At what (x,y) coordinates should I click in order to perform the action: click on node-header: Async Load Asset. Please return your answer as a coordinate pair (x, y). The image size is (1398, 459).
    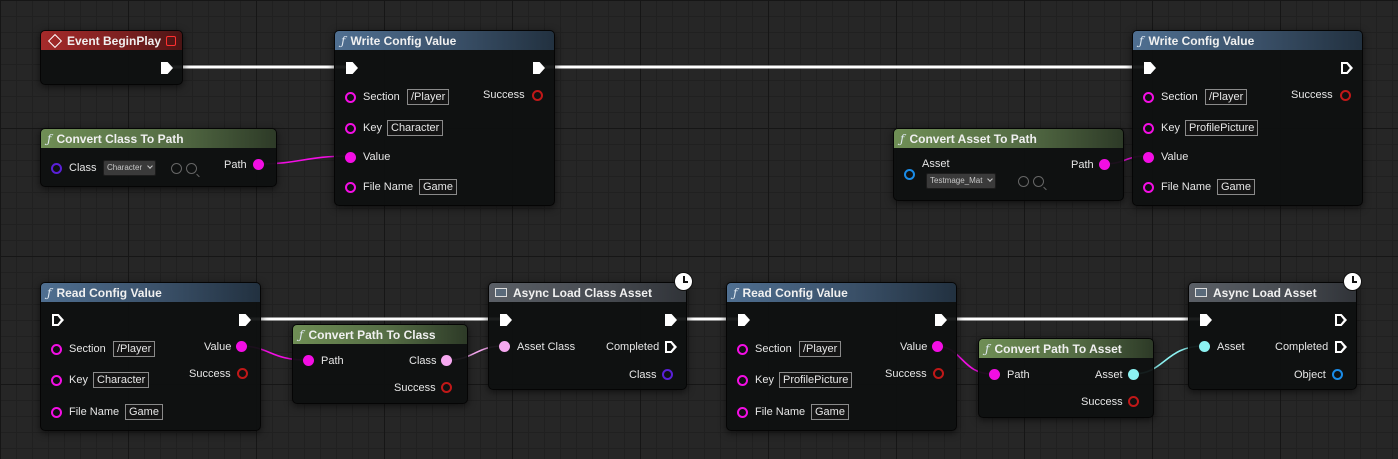
    Looking at the image, I should click on (1272, 292).